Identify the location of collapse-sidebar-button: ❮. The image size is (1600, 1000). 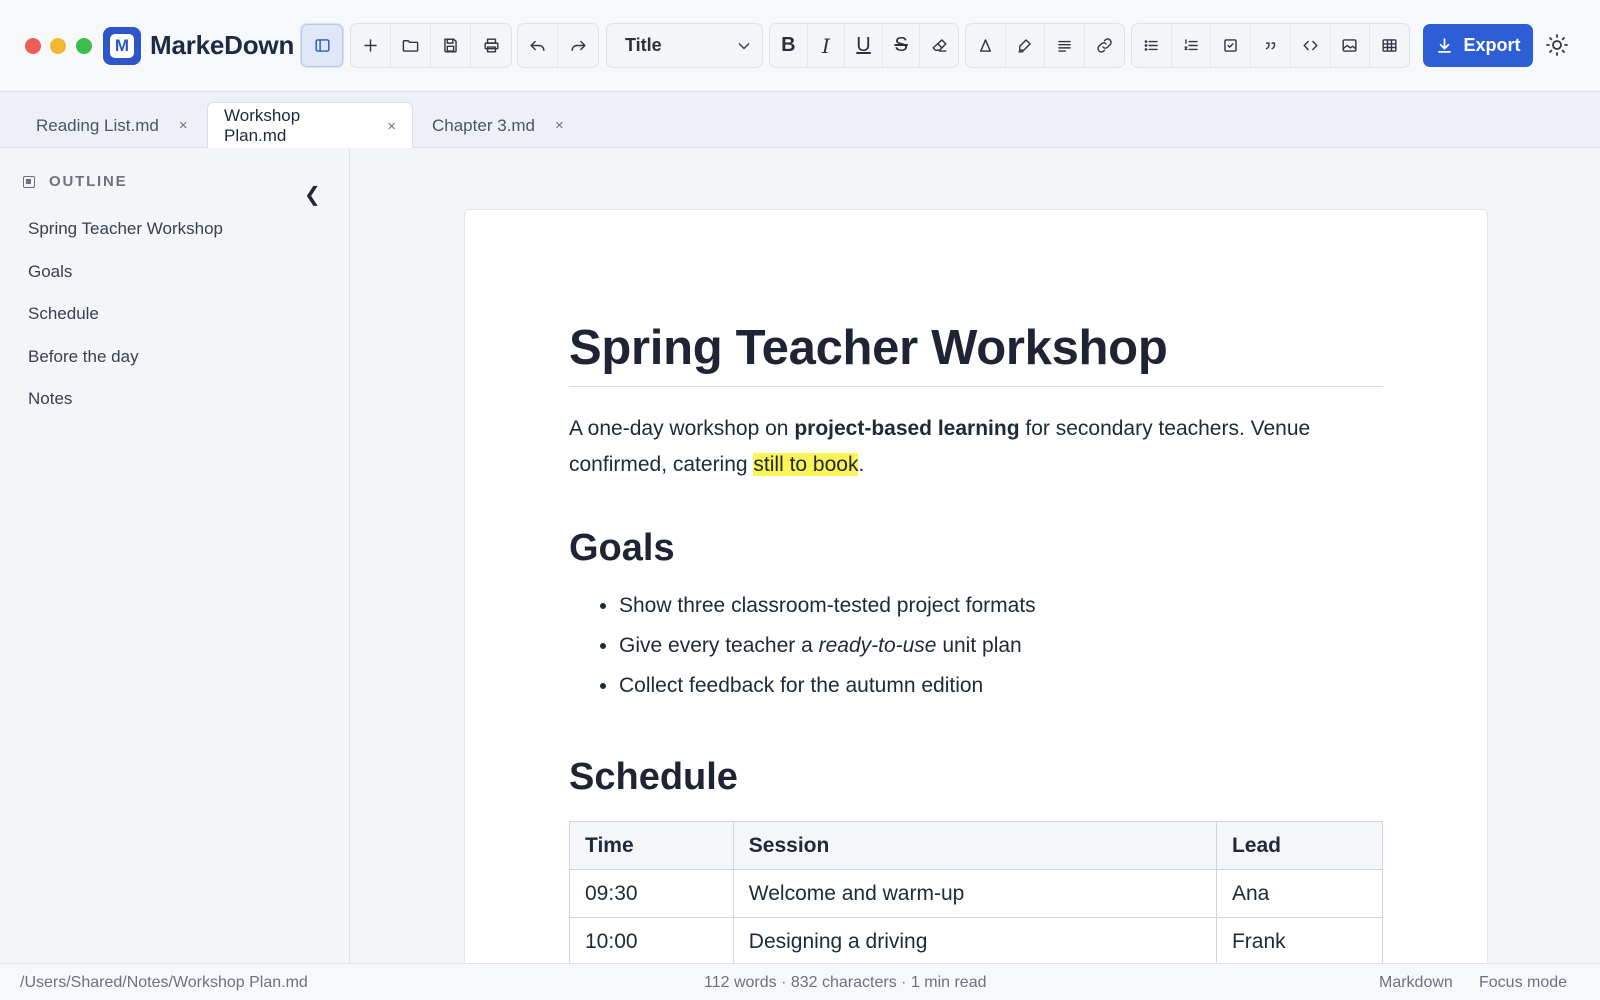
(312, 194).